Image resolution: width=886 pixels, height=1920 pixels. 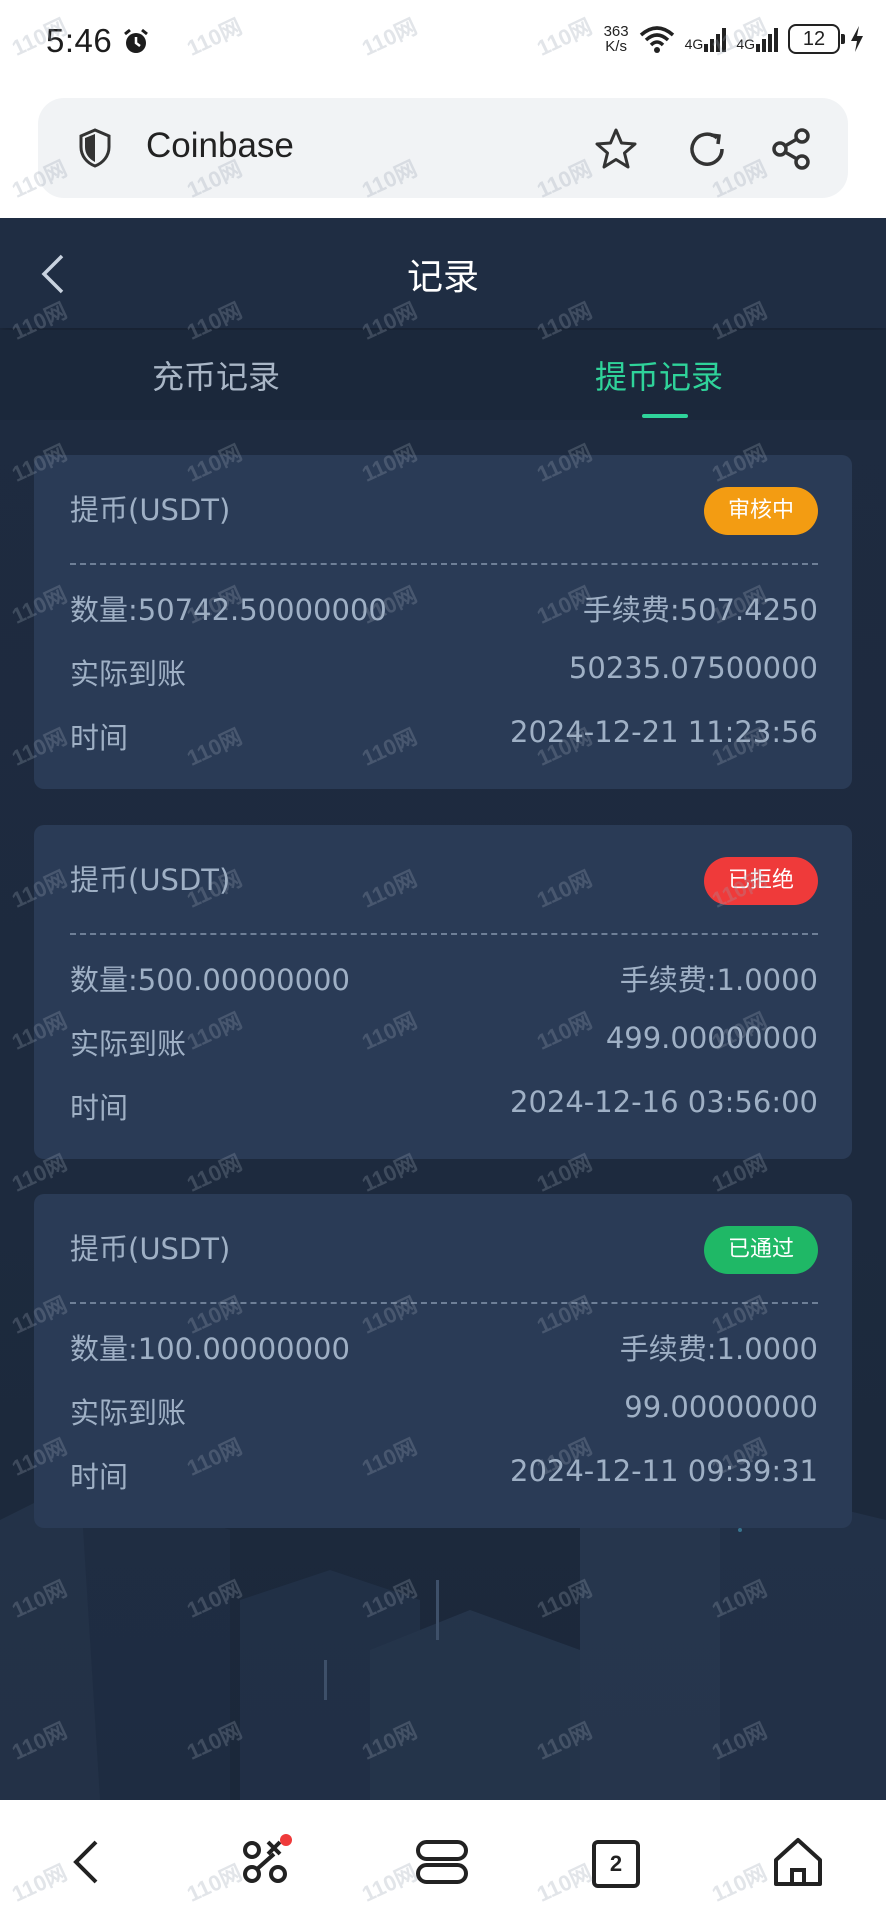 I want to click on app-header: 记录, so click(x=443, y=273).